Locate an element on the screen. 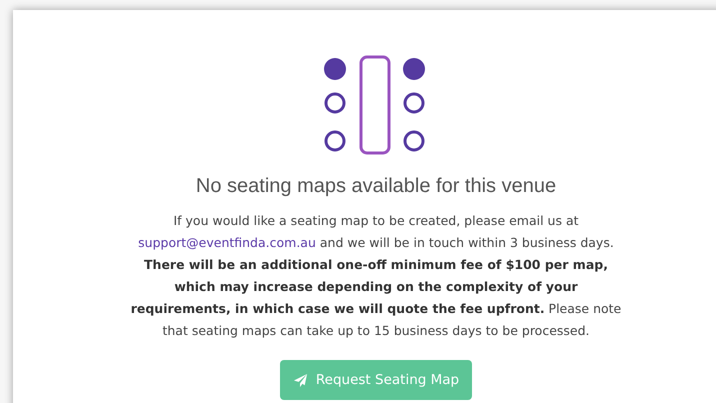 The width and height of the screenshot is (716, 403). send-icon is located at coordinates (300, 380).